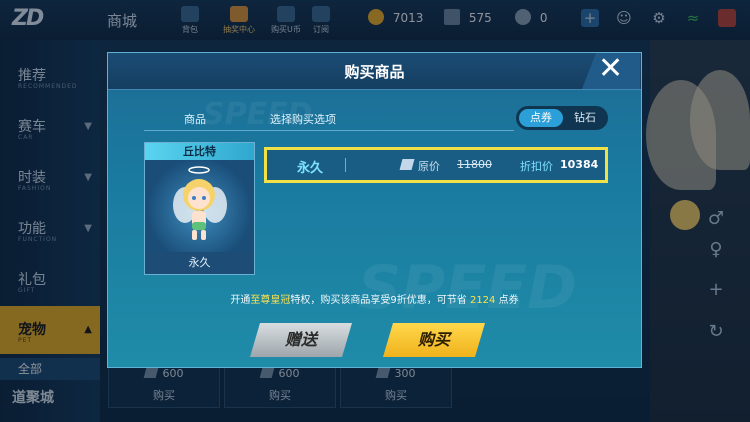 This screenshot has height=422, width=750. Describe the element at coordinates (536, 166) in the screenshot. I see `discount-price-label: 折扣价` at that location.